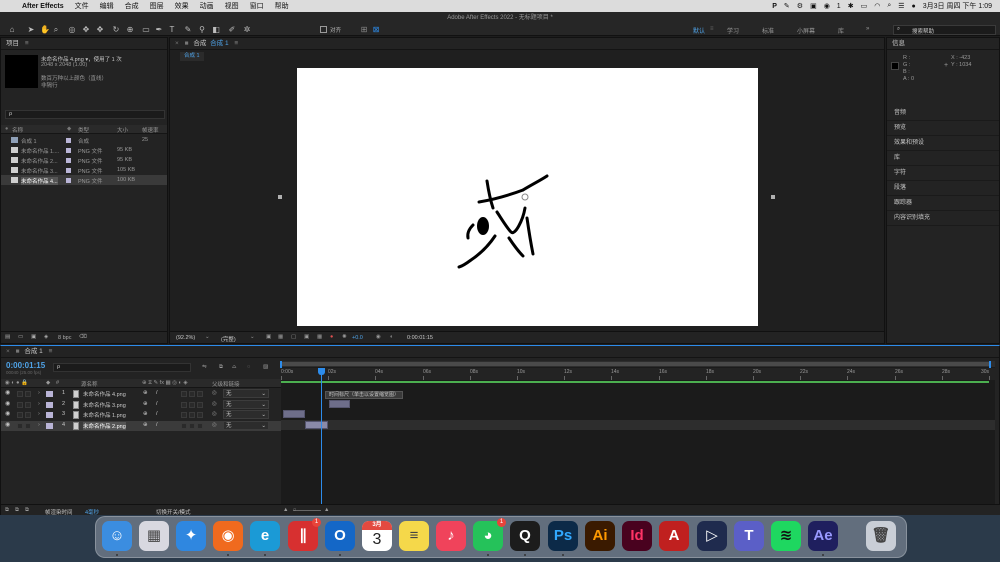  I want to click on expand-switches-icon: ⧉, so click(17, 510).